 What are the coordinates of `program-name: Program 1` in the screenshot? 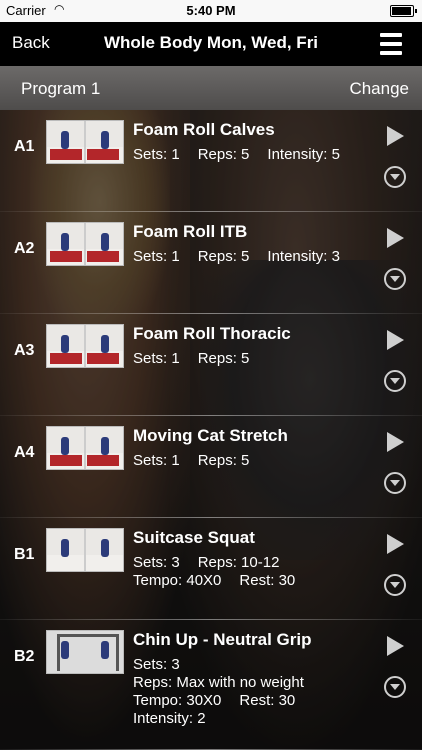 It's located at (61, 88).